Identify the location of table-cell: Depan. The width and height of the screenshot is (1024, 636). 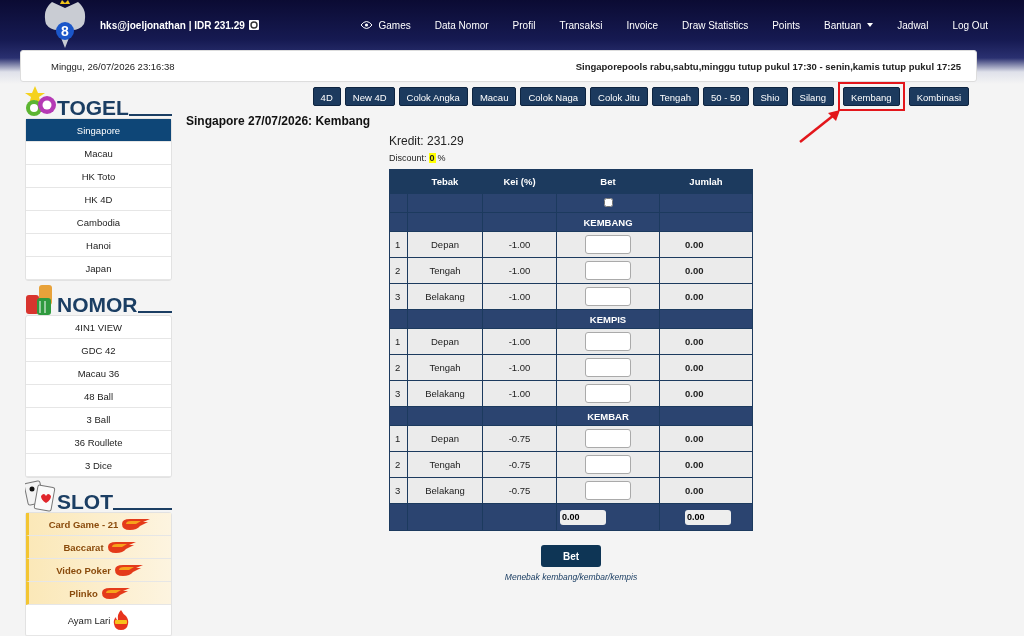
(445, 438).